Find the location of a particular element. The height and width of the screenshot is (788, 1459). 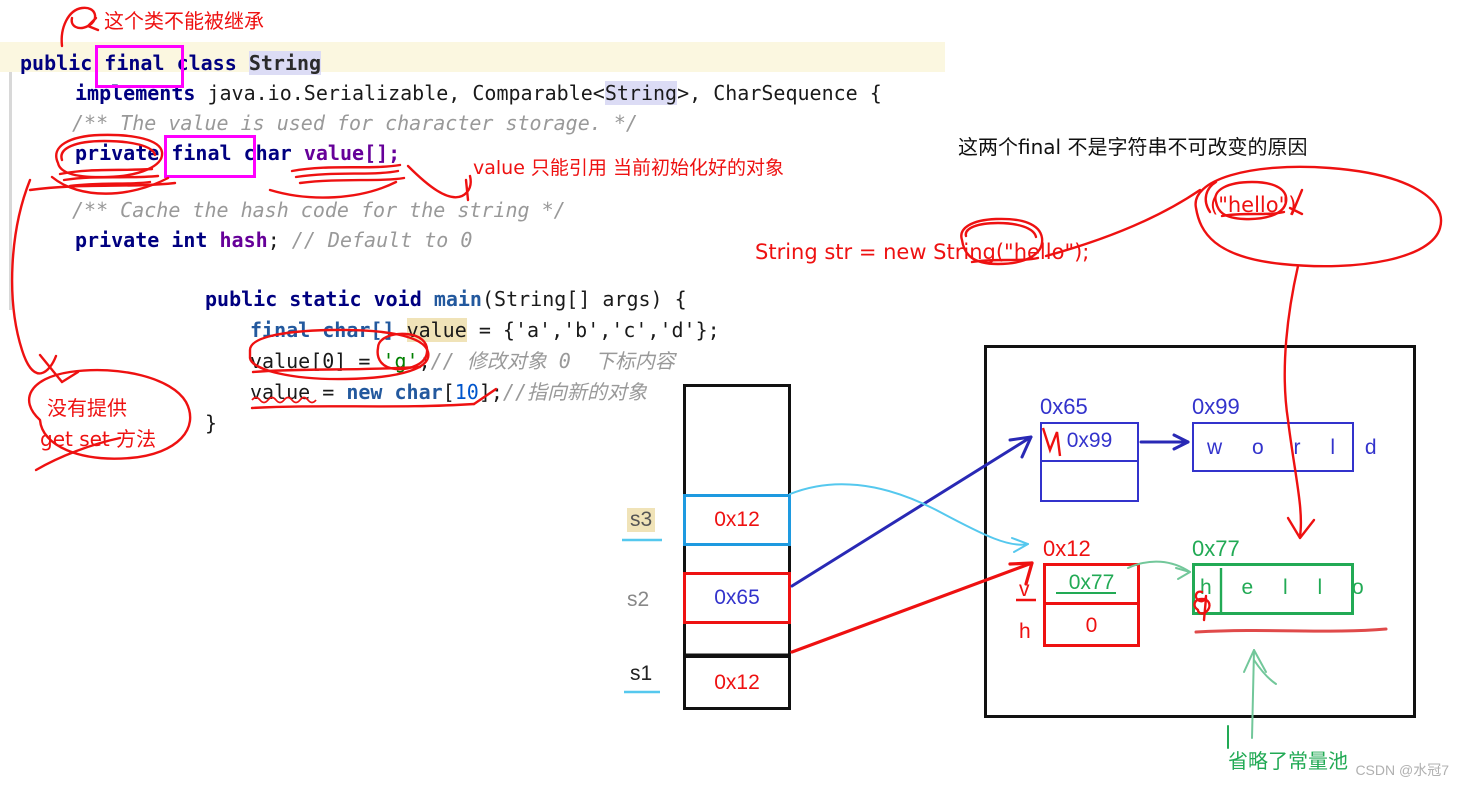

comment-point-new-obj: //指向新的对象 is located at coordinates (574, 392).